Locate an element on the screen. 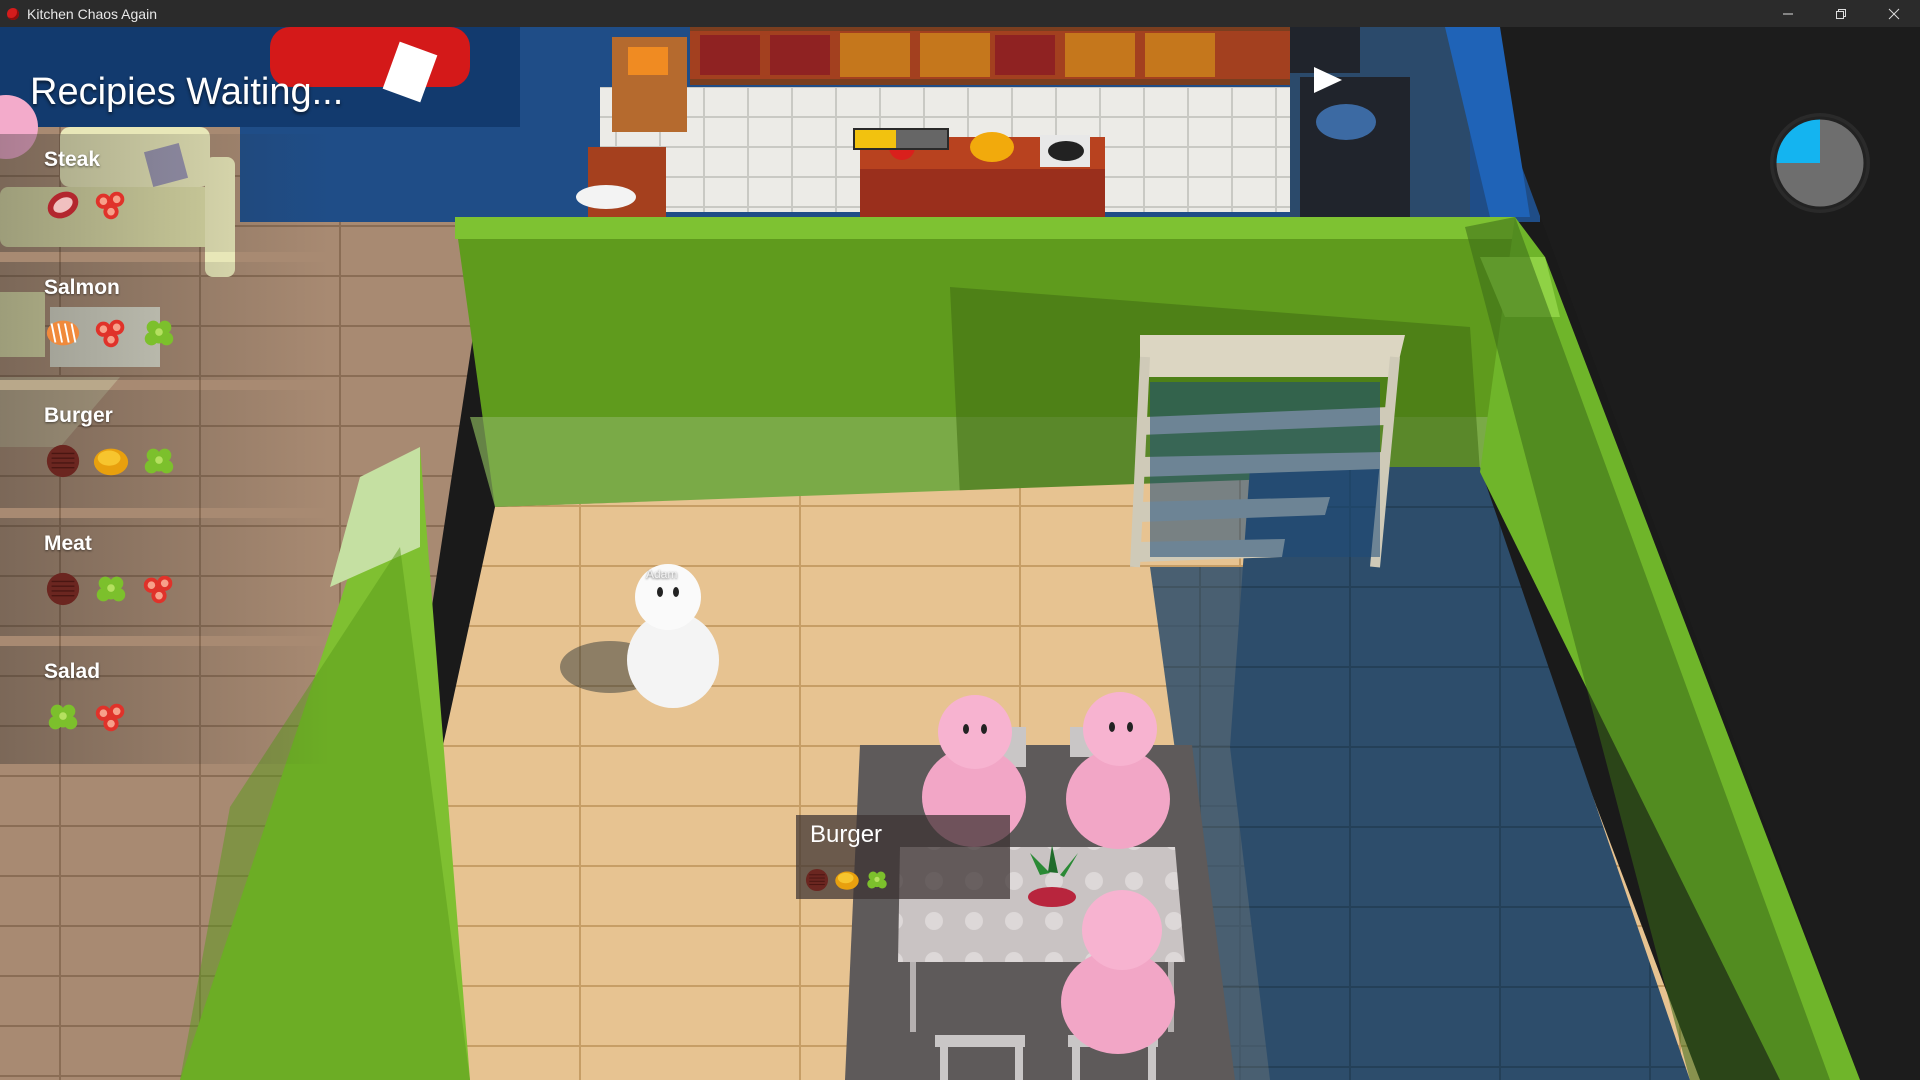  order-name: Burger is located at coordinates (846, 834).